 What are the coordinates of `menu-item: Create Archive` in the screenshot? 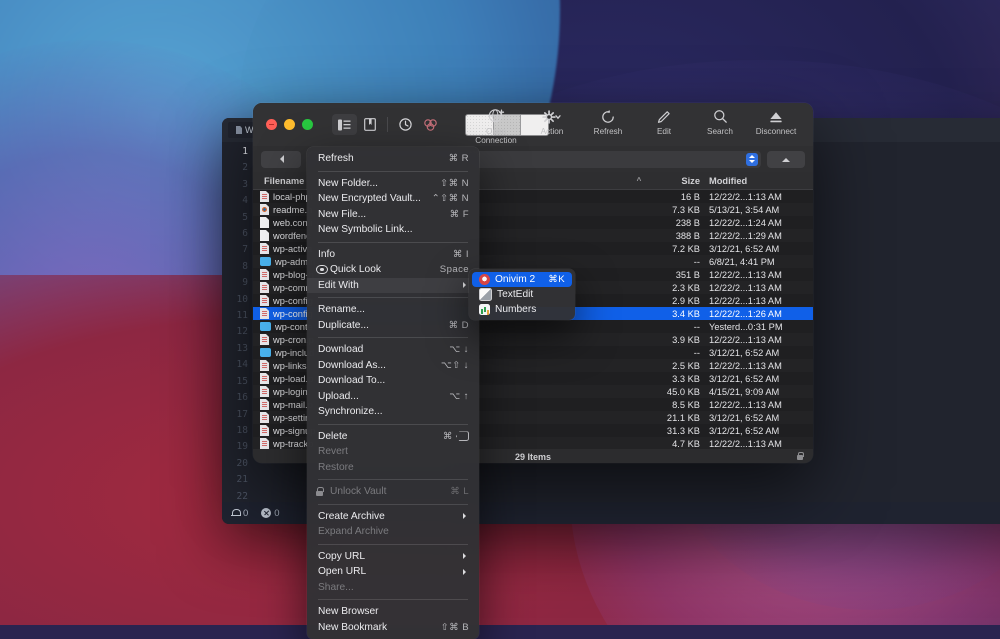 It's located at (393, 517).